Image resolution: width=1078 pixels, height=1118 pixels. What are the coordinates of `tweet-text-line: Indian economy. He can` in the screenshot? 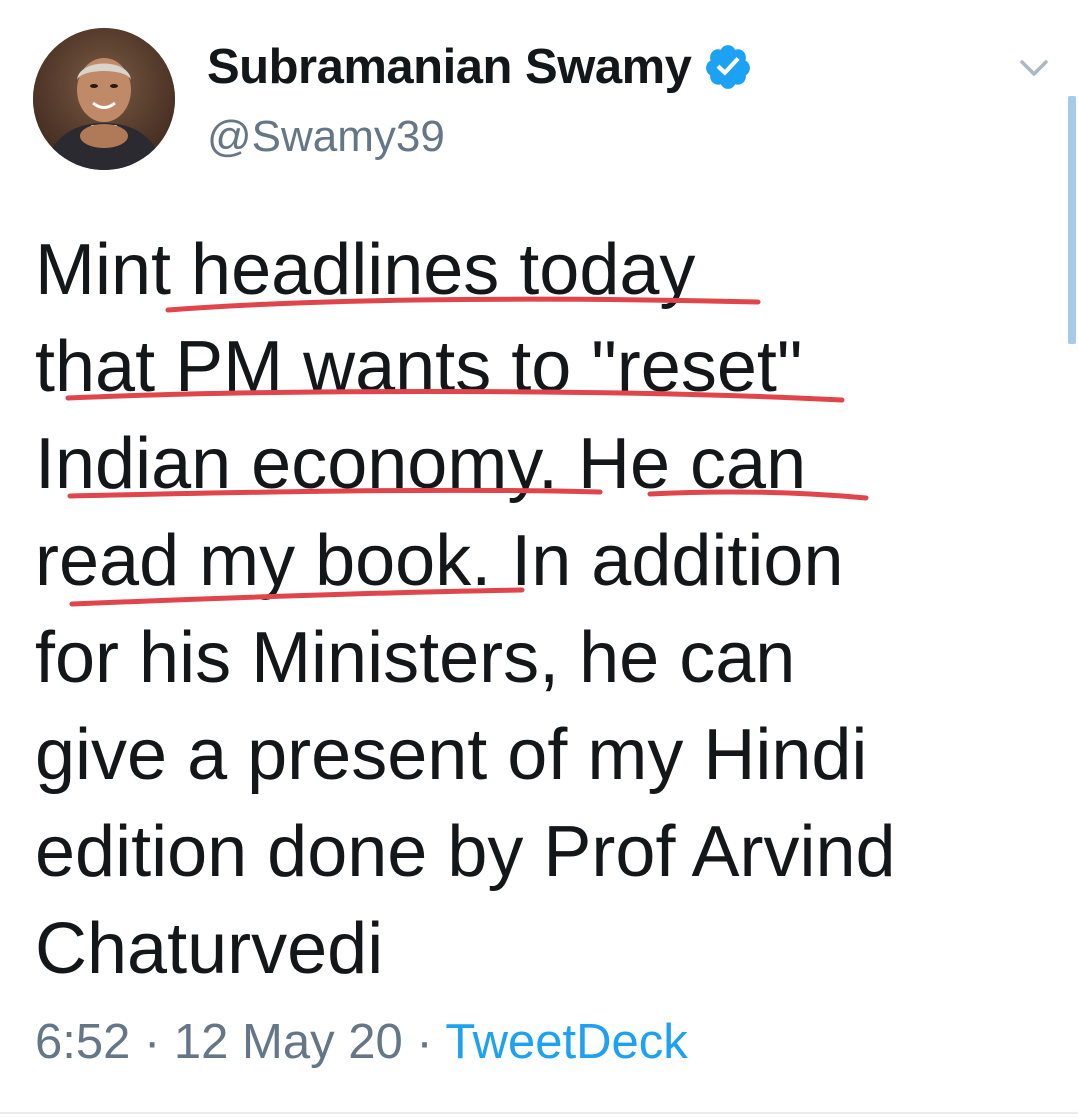 It's located at (421, 464).